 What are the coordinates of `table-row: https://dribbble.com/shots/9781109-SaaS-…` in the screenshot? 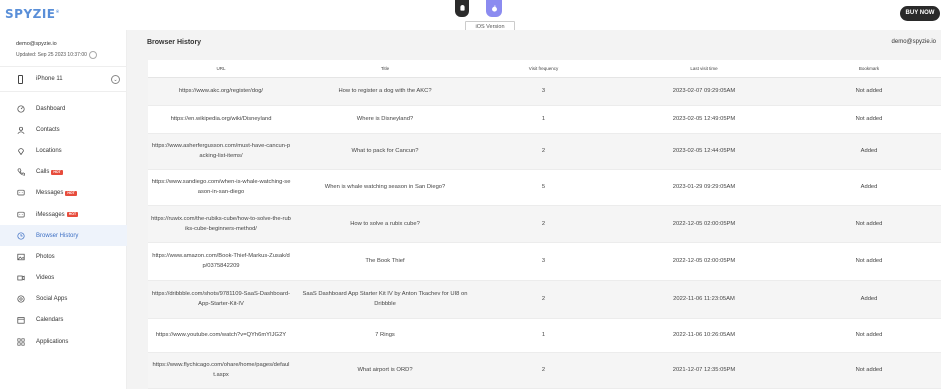 It's located at (544, 299).